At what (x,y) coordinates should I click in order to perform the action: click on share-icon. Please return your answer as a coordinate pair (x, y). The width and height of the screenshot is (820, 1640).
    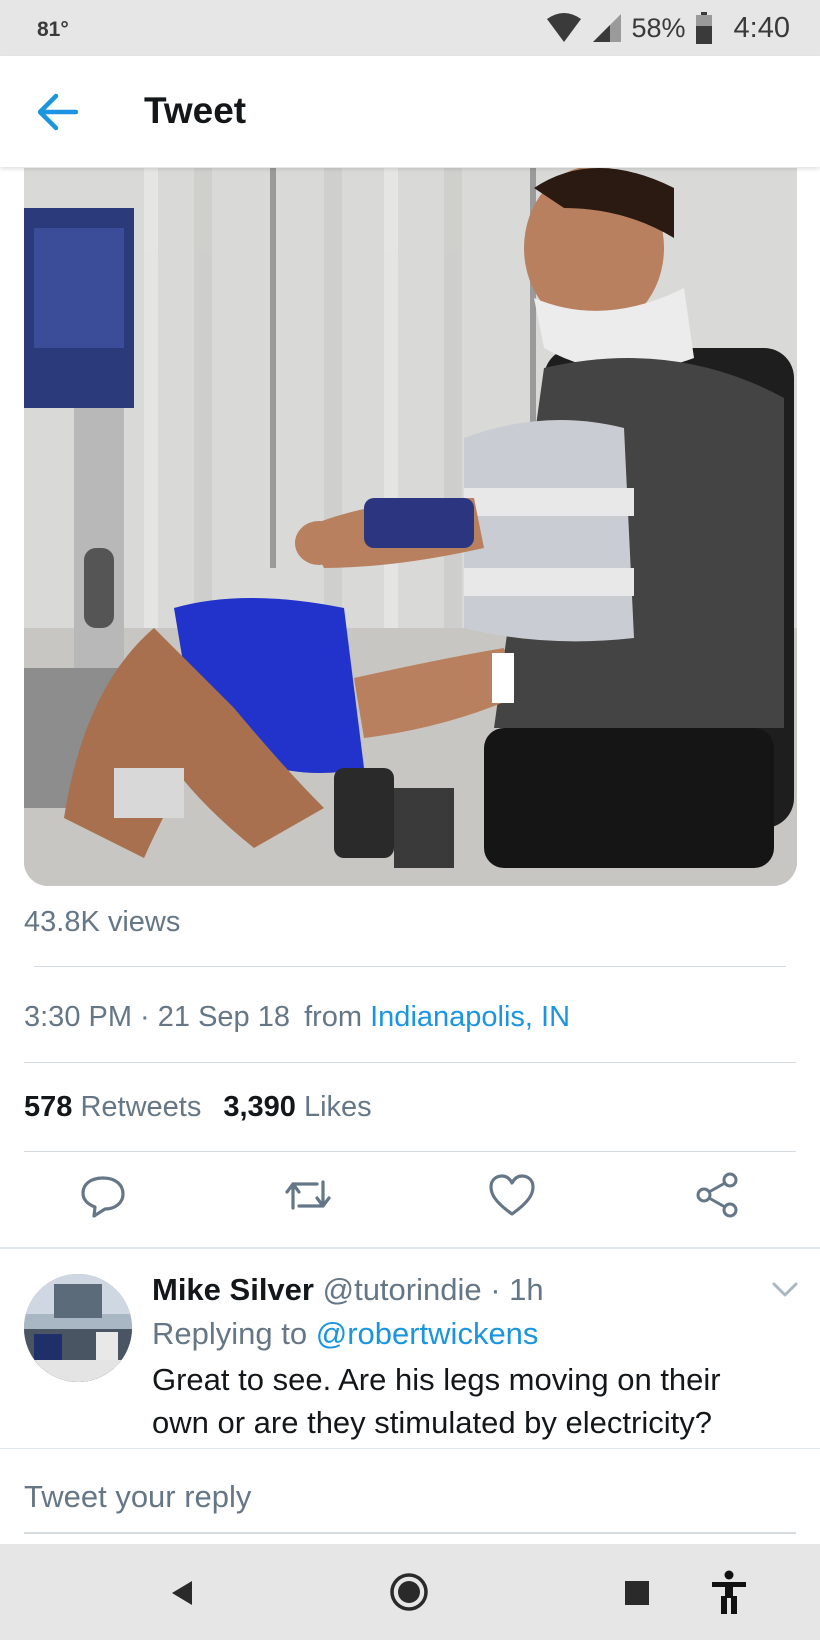
    Looking at the image, I should click on (717, 1195).